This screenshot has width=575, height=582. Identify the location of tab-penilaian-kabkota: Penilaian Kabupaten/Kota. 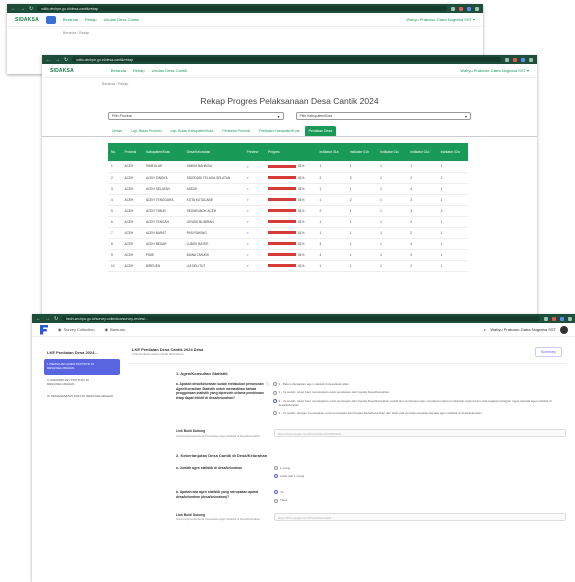
(279, 131).